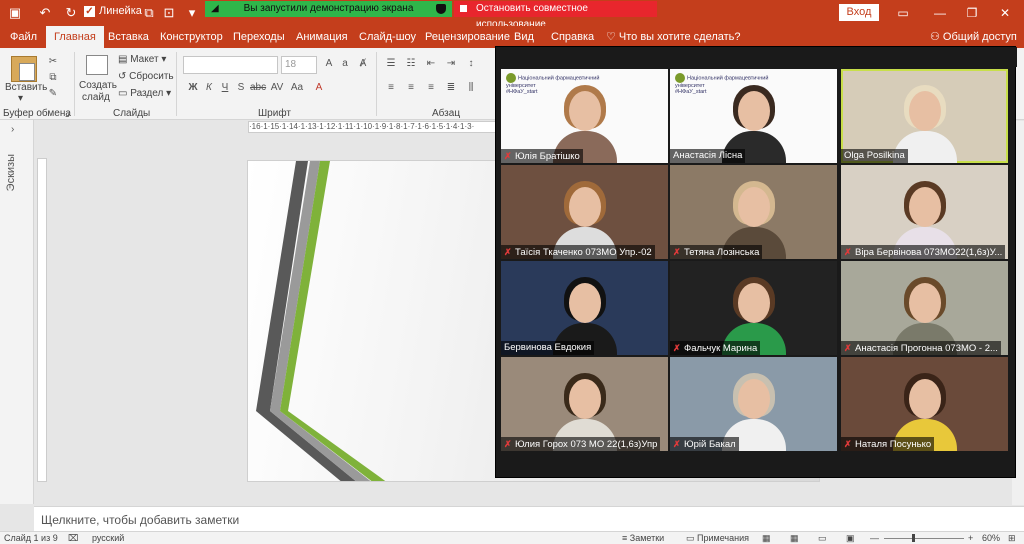  Describe the element at coordinates (67, 113) in the screenshot. I see `clipboard-launcher-icon: ⌟` at that location.